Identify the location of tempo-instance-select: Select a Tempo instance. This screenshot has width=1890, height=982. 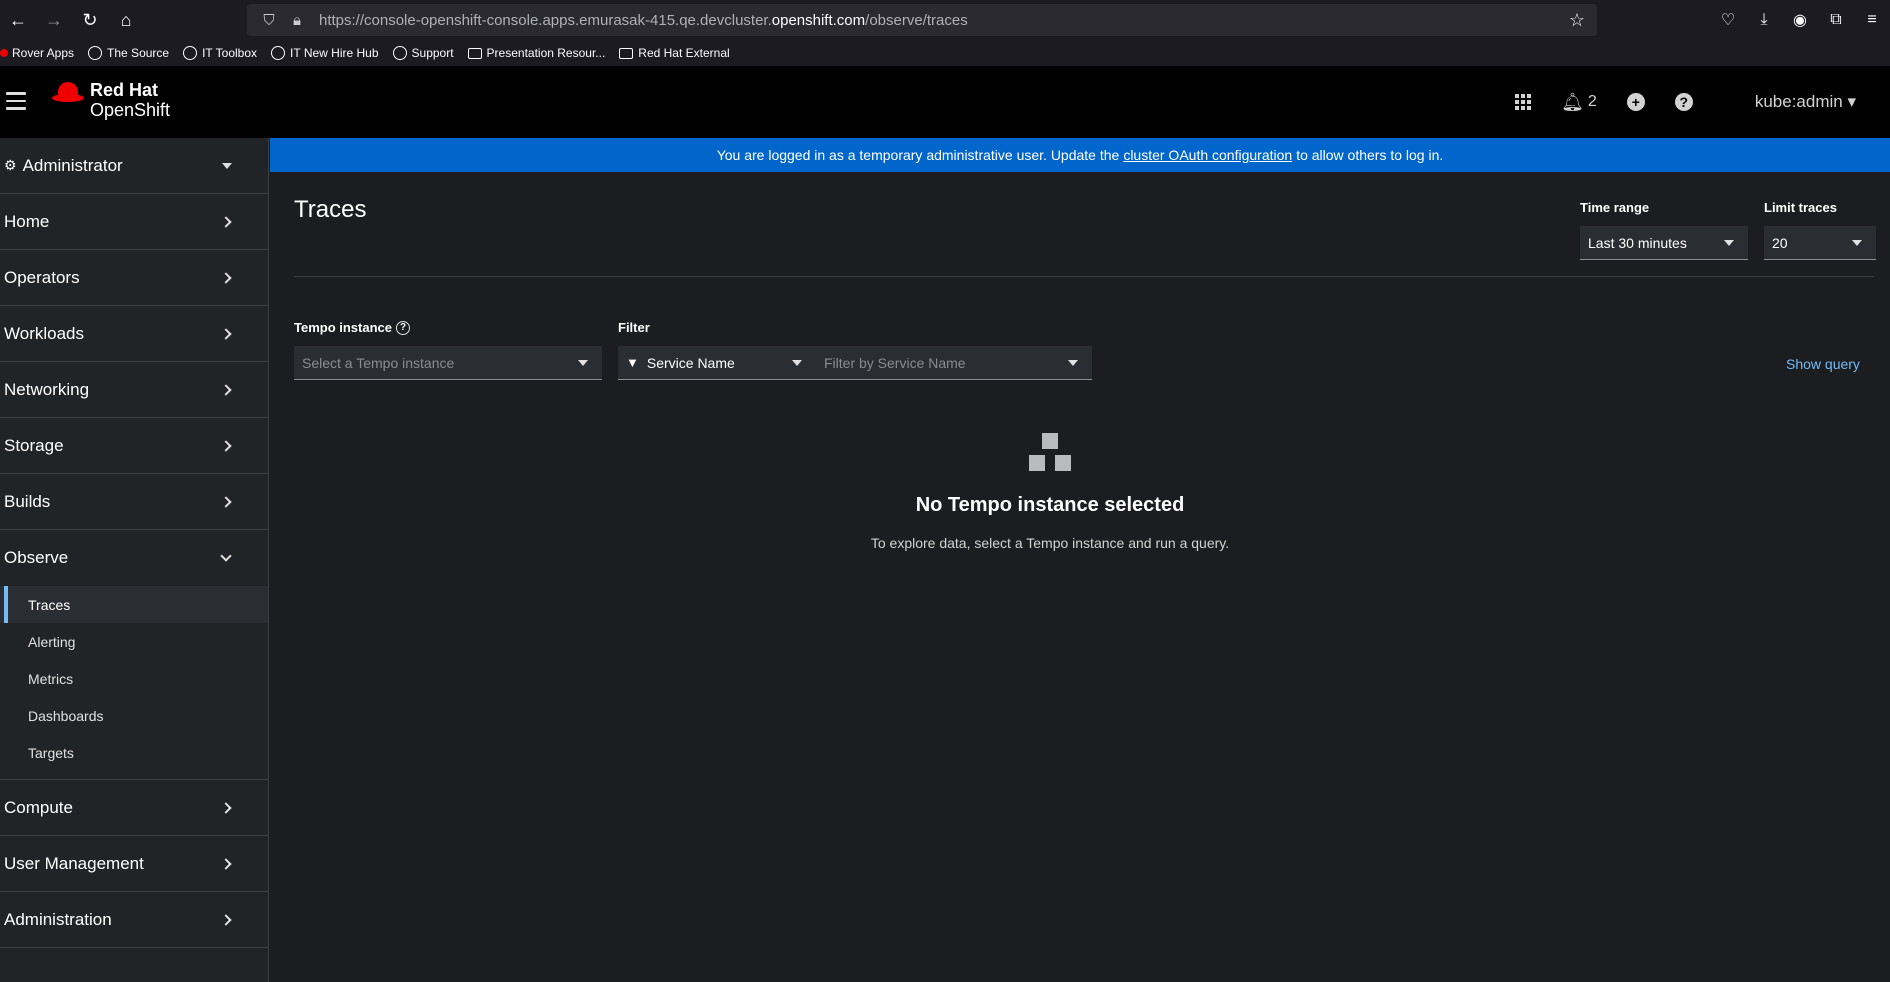
(448, 363).